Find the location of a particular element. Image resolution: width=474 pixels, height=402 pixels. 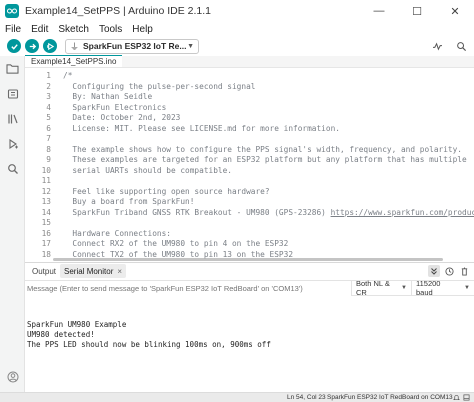

line-ending-select: Both NL & CR ▼ is located at coordinates (381, 288).